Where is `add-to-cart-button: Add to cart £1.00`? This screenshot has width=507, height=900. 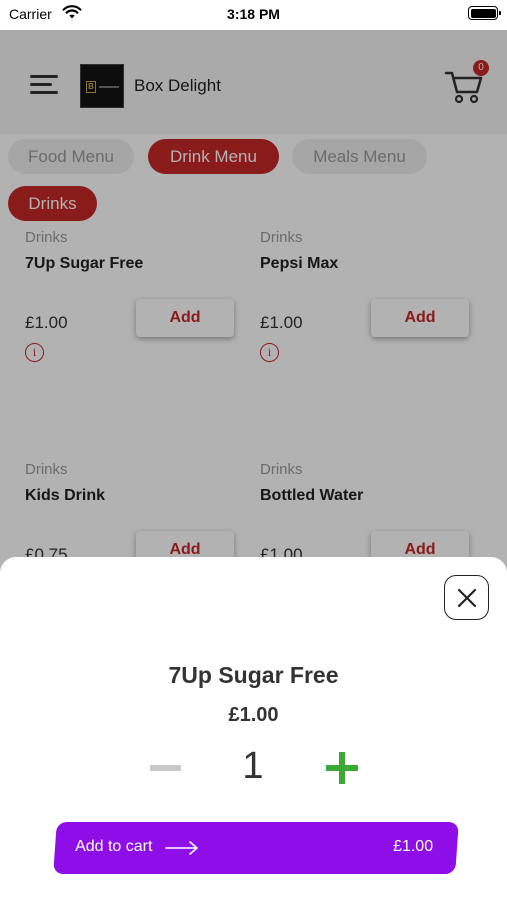 add-to-cart-button: Add to cart £1.00 is located at coordinates (256, 848).